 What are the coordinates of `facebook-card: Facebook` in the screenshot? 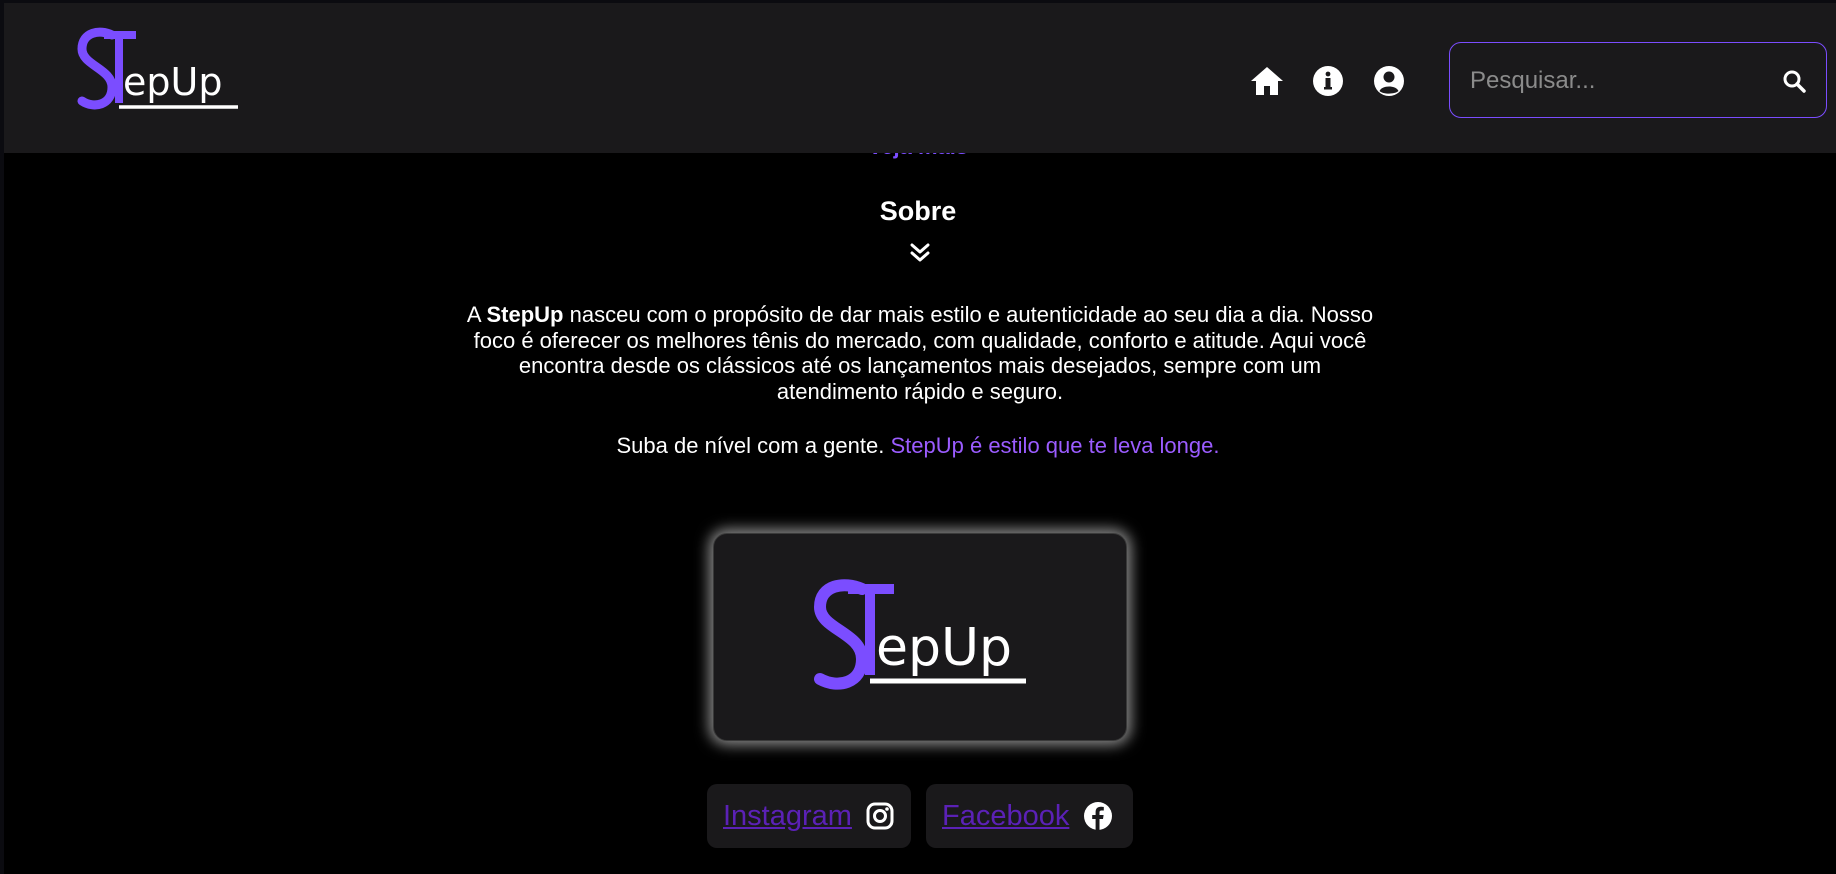 It's located at (1029, 816).